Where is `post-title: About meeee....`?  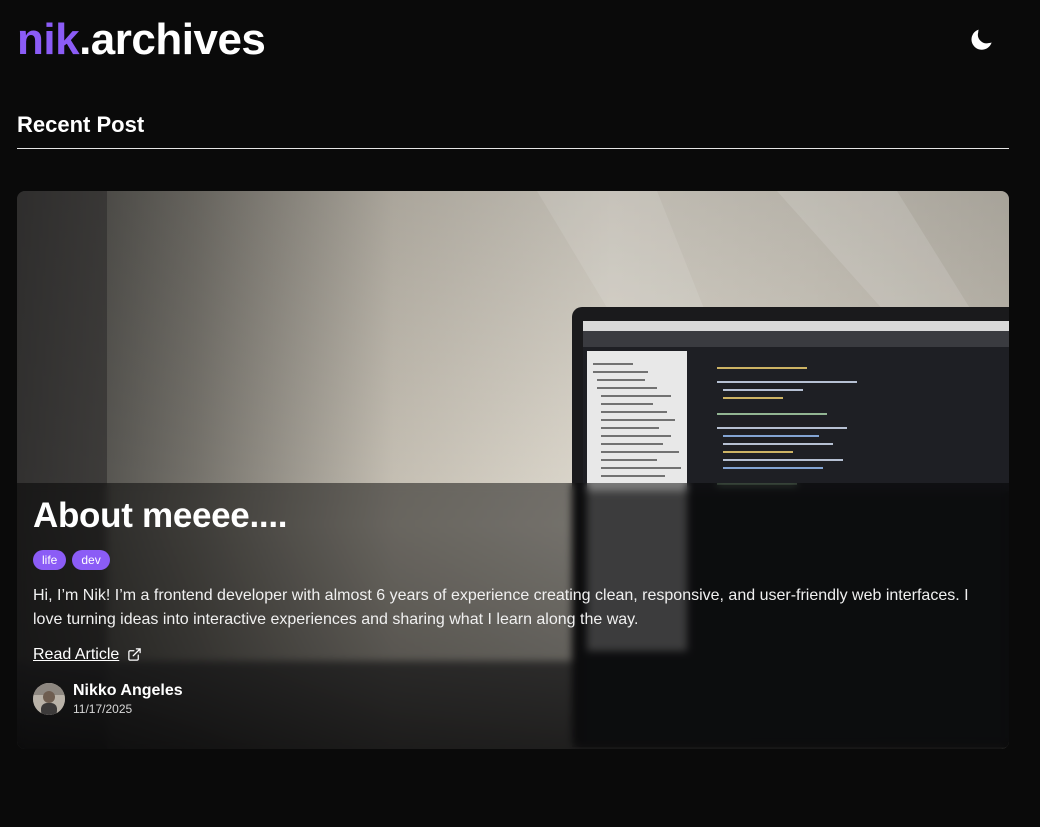 post-title: About meeee.... is located at coordinates (513, 516).